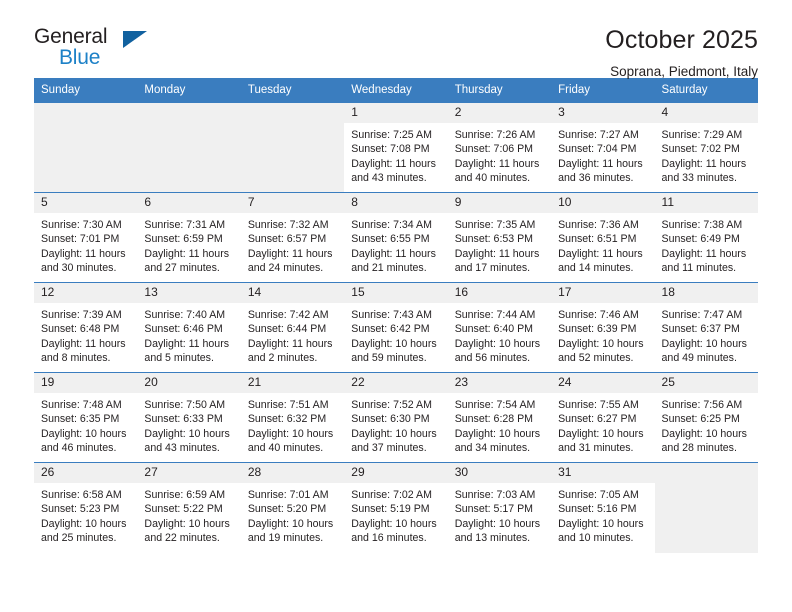  I want to click on page-title: October 2025, so click(681, 40).